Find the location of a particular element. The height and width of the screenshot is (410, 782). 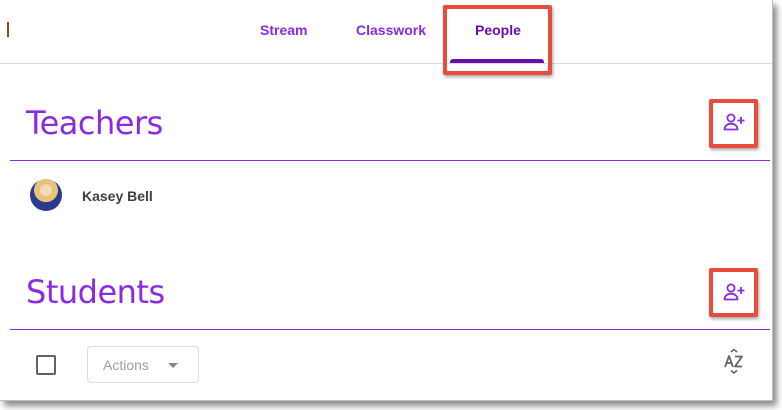

highlight-box-people-tab is located at coordinates (497, 40).